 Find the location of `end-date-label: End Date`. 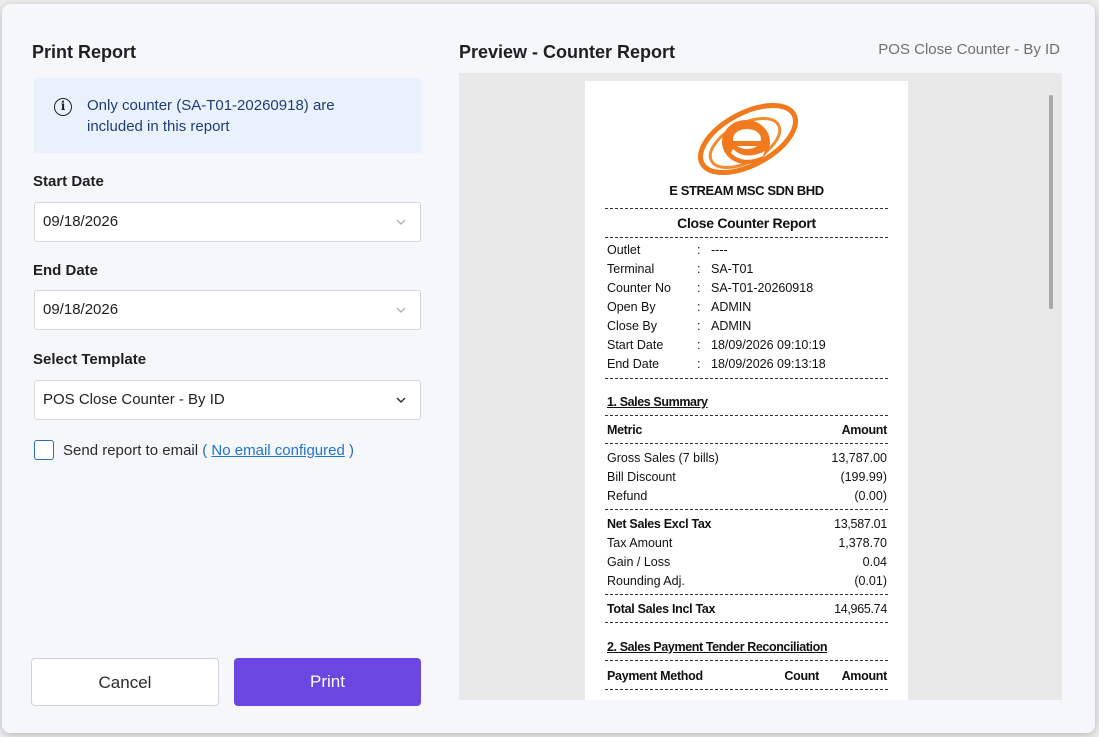

end-date-label: End Date is located at coordinates (66, 270).